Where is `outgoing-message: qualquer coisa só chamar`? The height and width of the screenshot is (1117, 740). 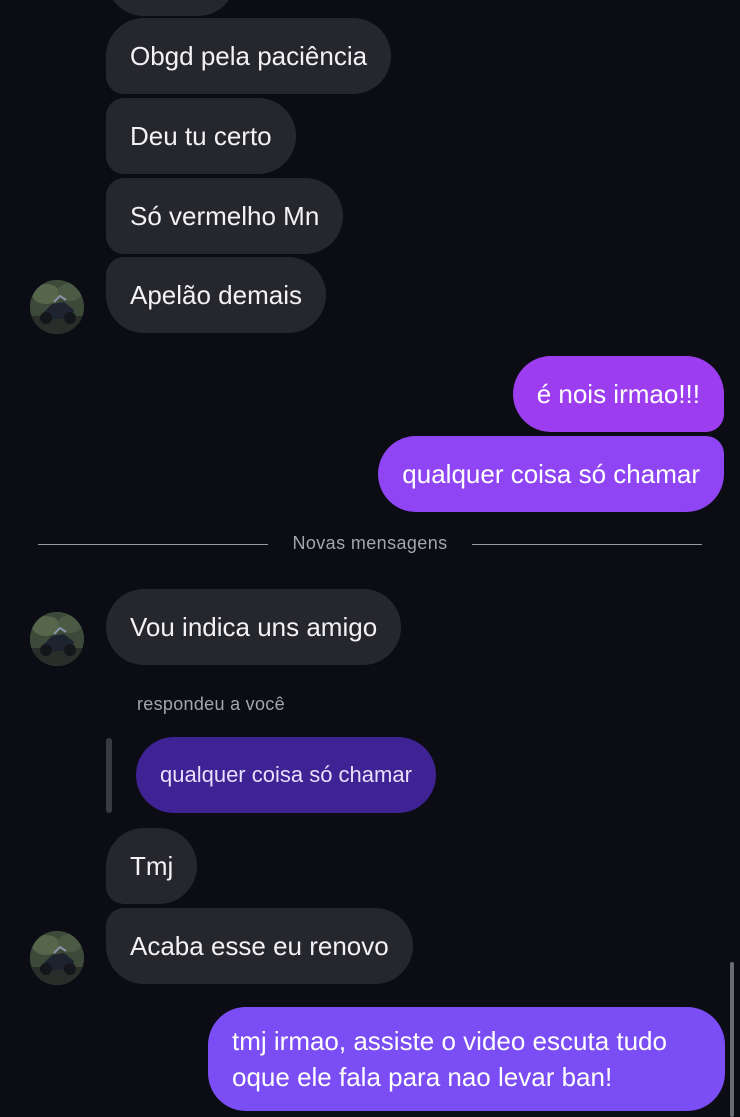
outgoing-message: qualquer coisa só chamar is located at coordinates (551, 474).